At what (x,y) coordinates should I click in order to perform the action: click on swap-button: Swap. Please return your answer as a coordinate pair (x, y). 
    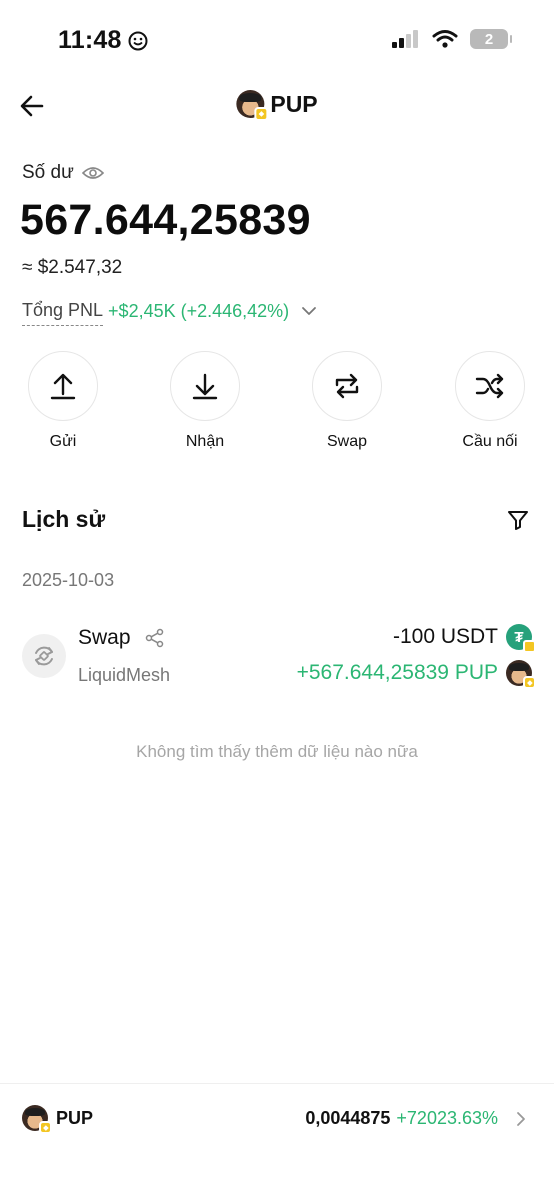
    Looking at the image, I should click on (347, 401).